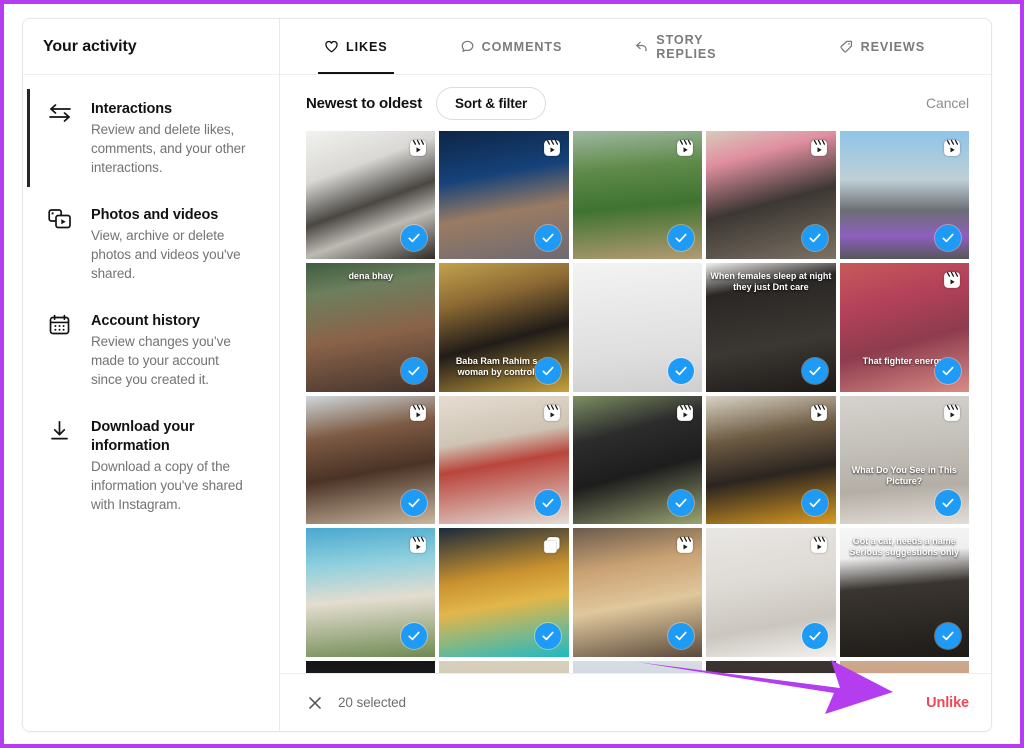  I want to click on grid-toolbar: Newest to oldest Sort & filter Cancel, so click(635, 103).